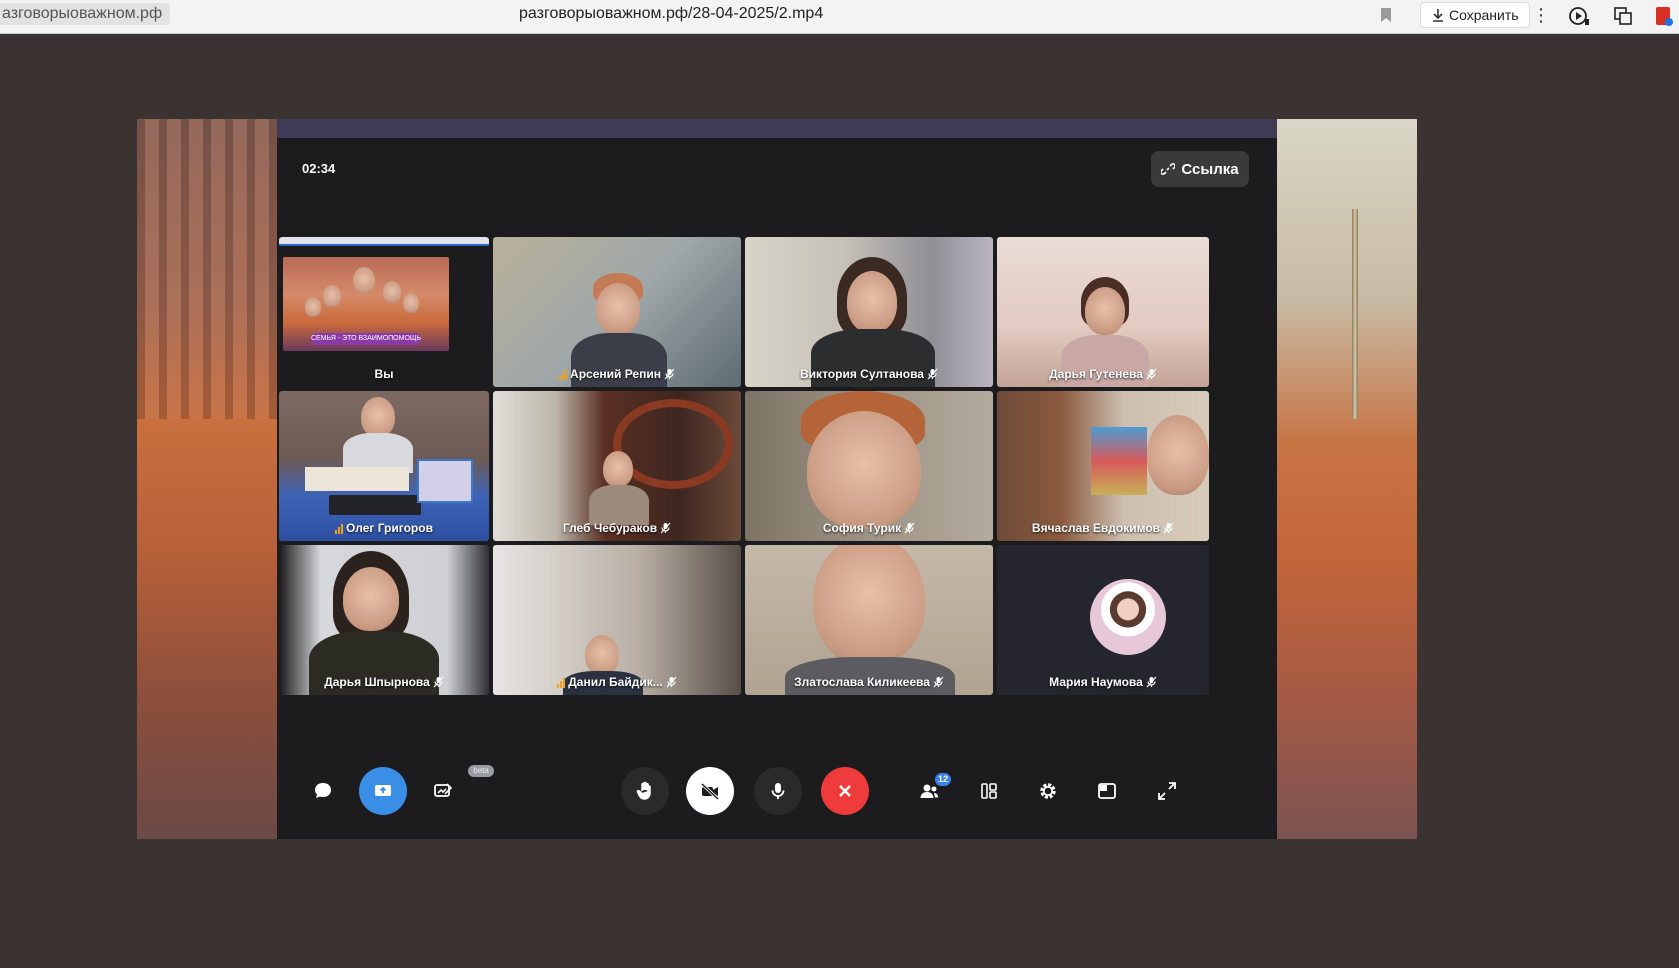  I want to click on chat-button, so click(323, 791).